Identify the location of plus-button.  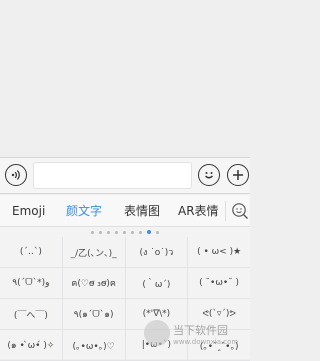
(238, 175).